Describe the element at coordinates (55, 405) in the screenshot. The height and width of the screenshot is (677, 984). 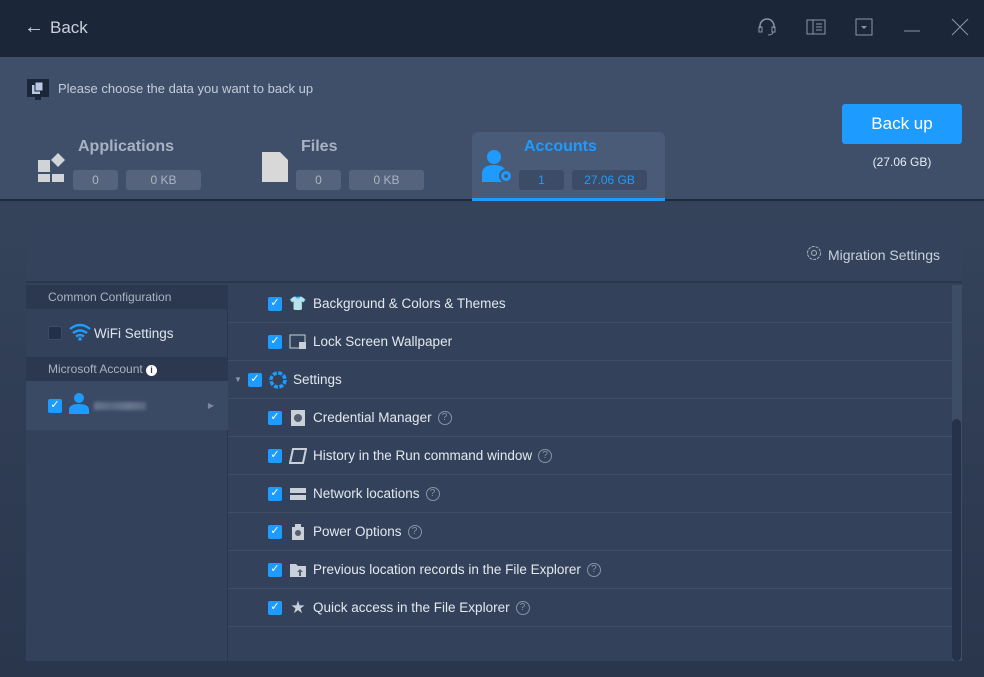
I see `account-checkbox: ✓` at that location.